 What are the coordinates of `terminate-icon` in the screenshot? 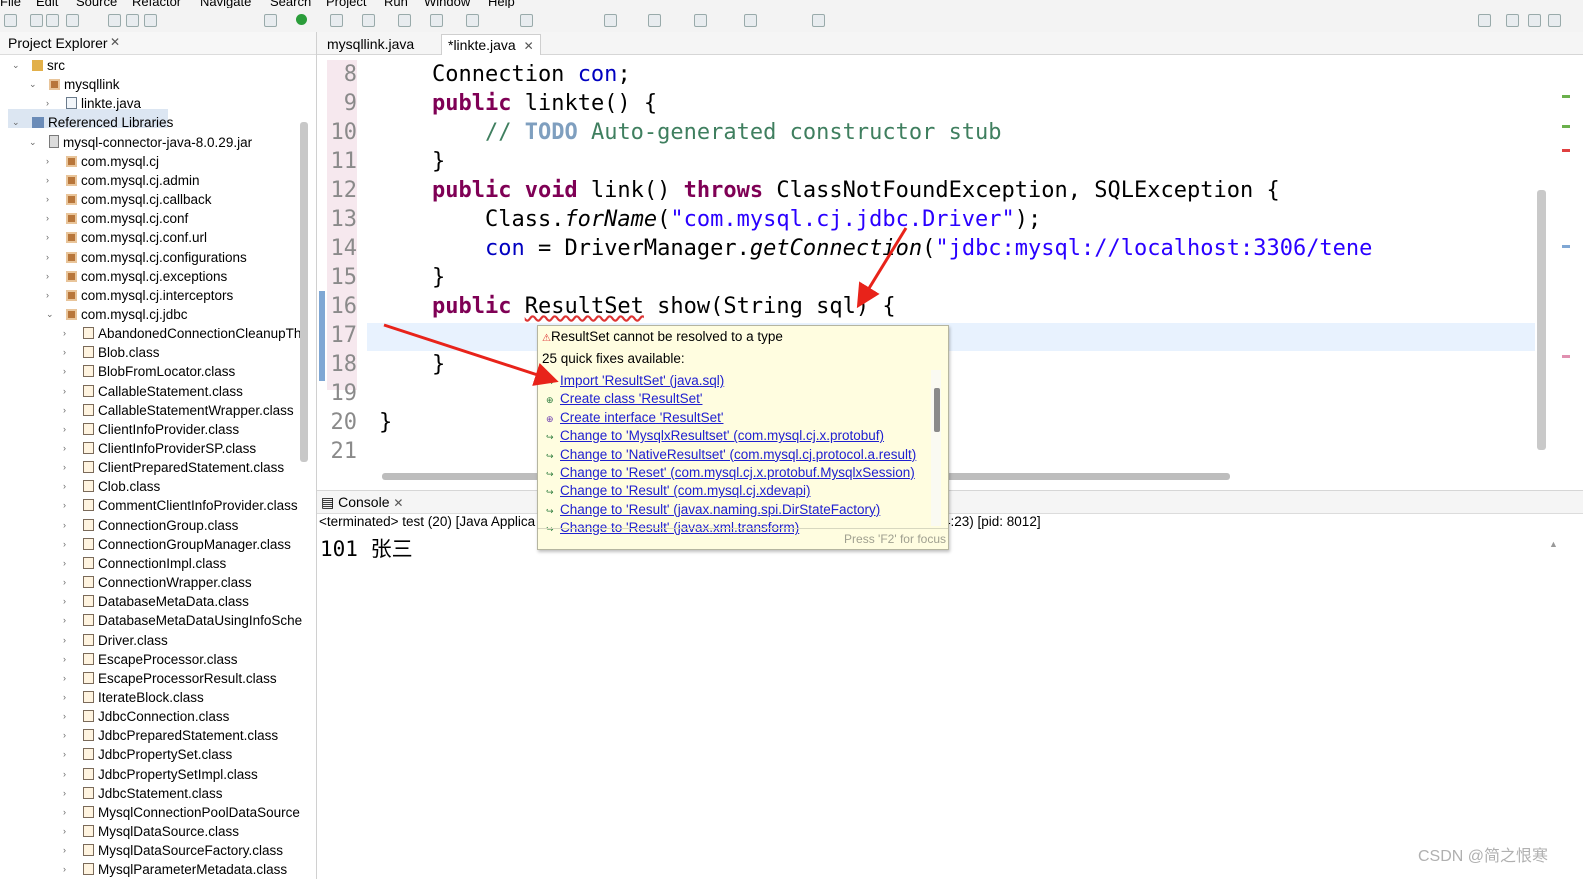 It's located at (150, 20).